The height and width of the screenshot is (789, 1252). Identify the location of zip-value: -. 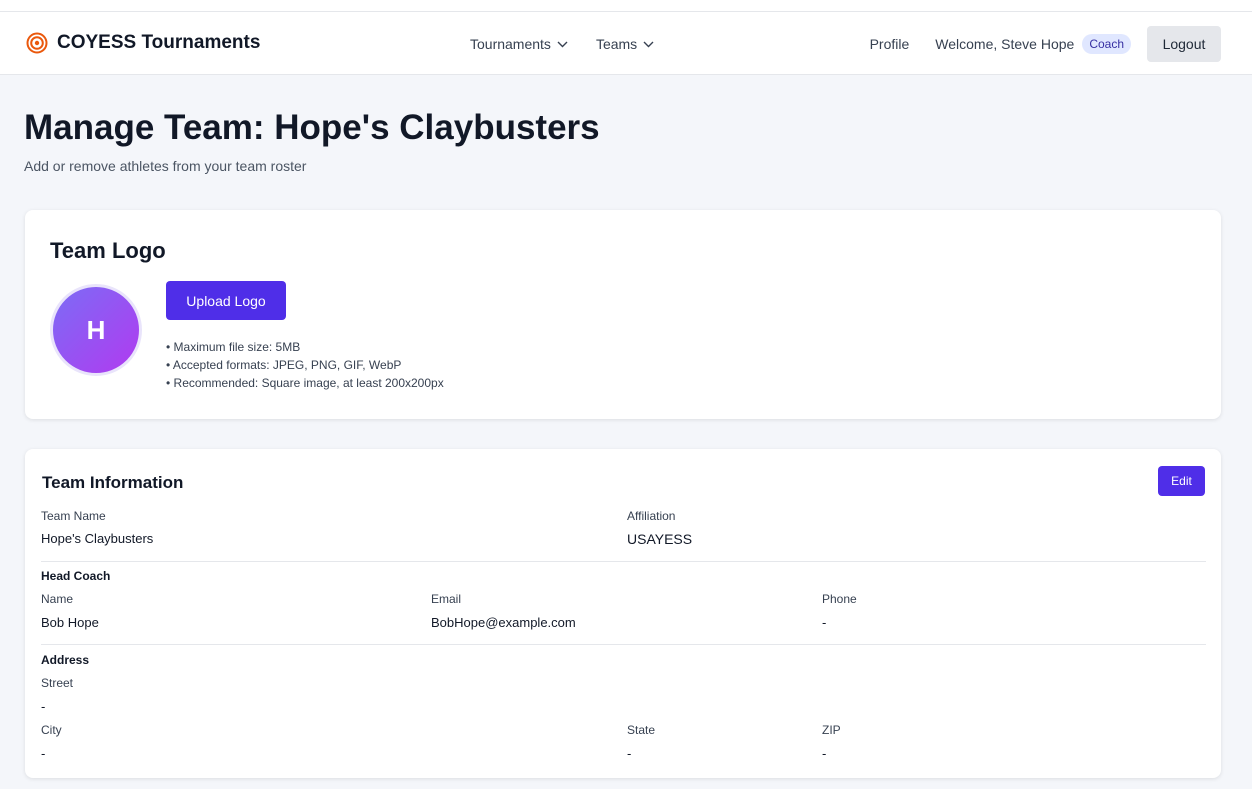
(824, 753).